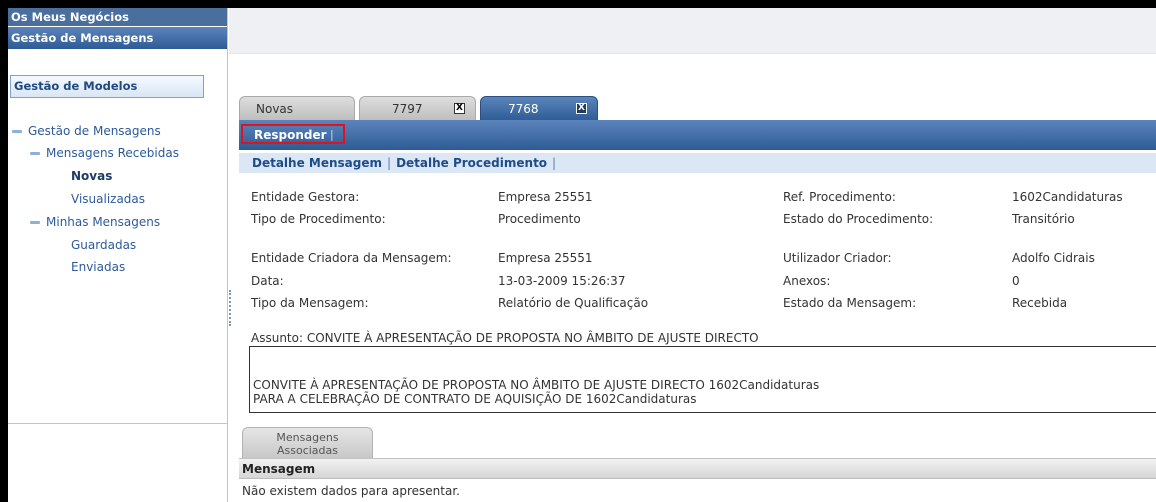 This screenshot has height=502, width=1156. What do you see at coordinates (108, 199) in the screenshot?
I see `tree-item-viewed: Visualizadas` at bounding box center [108, 199].